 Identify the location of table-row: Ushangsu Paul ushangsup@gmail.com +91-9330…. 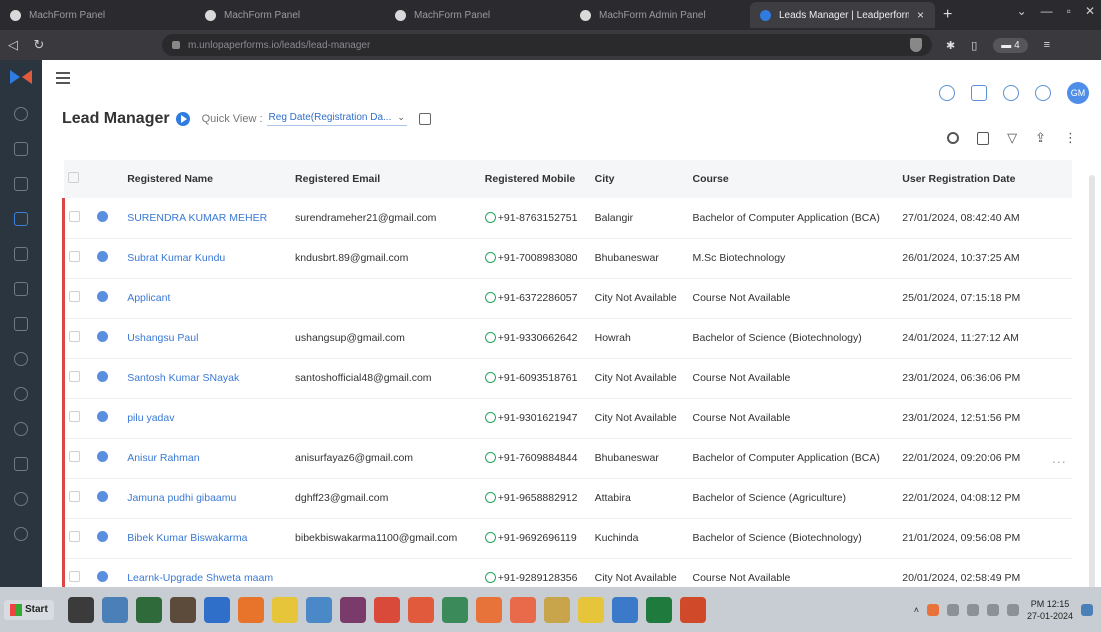
(567, 338).